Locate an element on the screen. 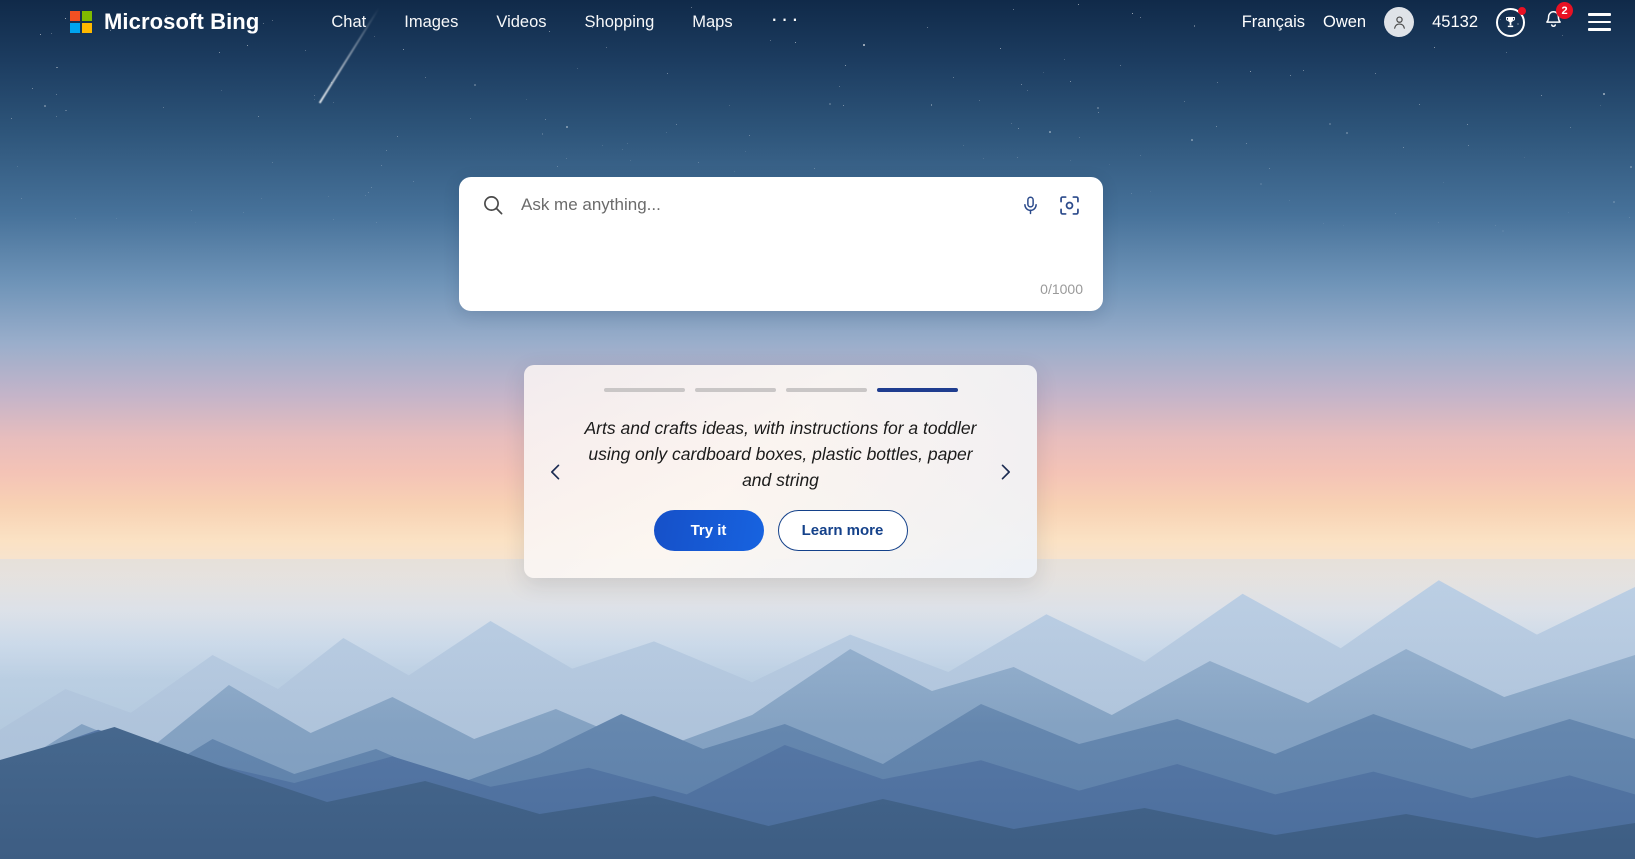  language-selector: Français is located at coordinates (1273, 22).